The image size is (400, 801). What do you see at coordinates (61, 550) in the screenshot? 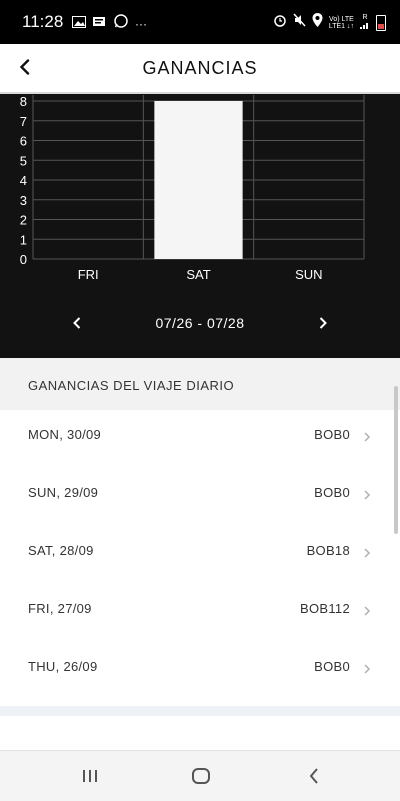
I see `item-date: SAT, 28/09` at bounding box center [61, 550].